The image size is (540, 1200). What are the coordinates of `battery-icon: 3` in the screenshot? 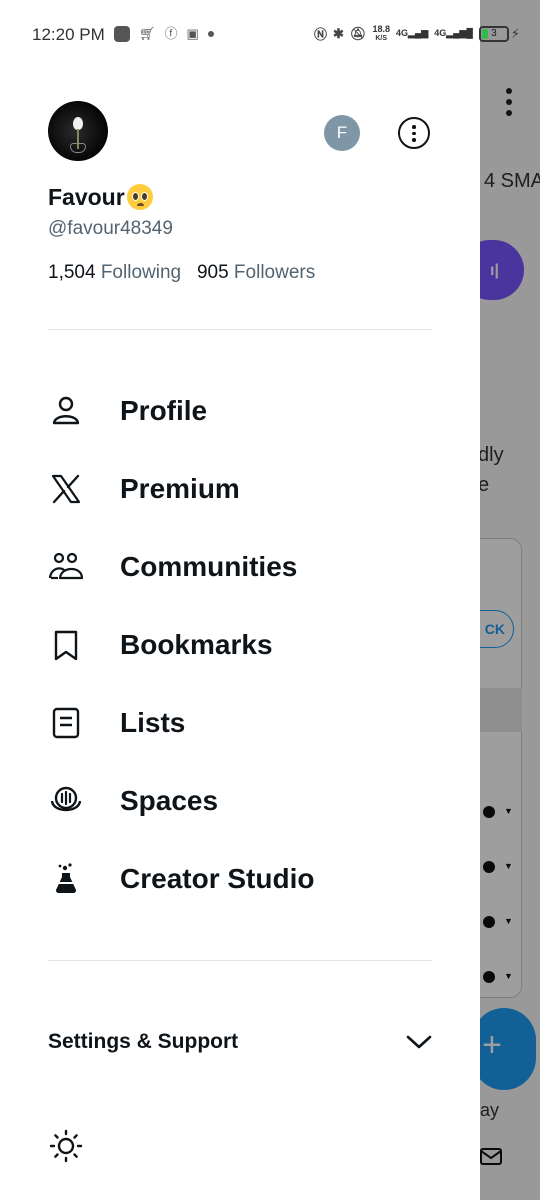 It's located at (493, 33).